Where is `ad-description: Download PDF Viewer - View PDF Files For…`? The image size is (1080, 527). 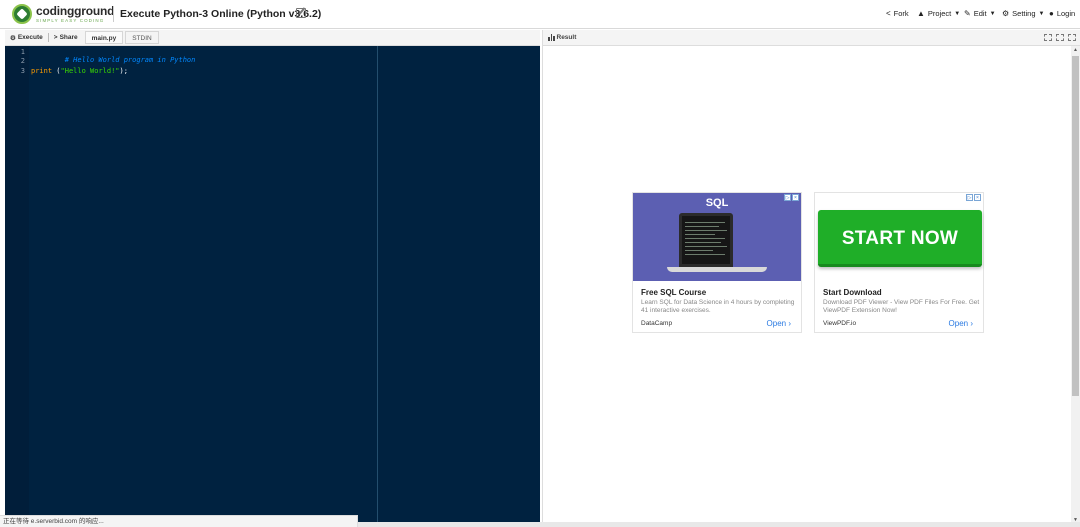
ad-description: Download PDF Viewer - View PDF Files For… is located at coordinates (901, 306).